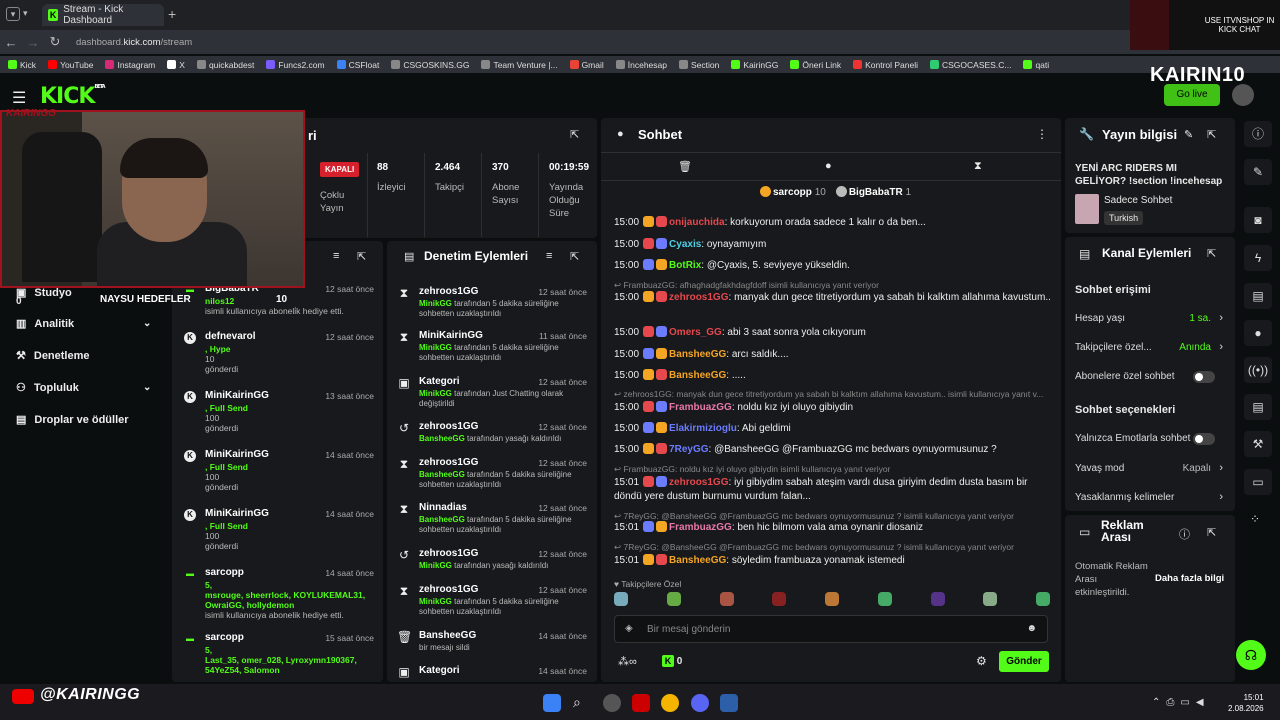  Describe the element at coordinates (549, 256) in the screenshot. I see `filter-icon: ≡` at that location.